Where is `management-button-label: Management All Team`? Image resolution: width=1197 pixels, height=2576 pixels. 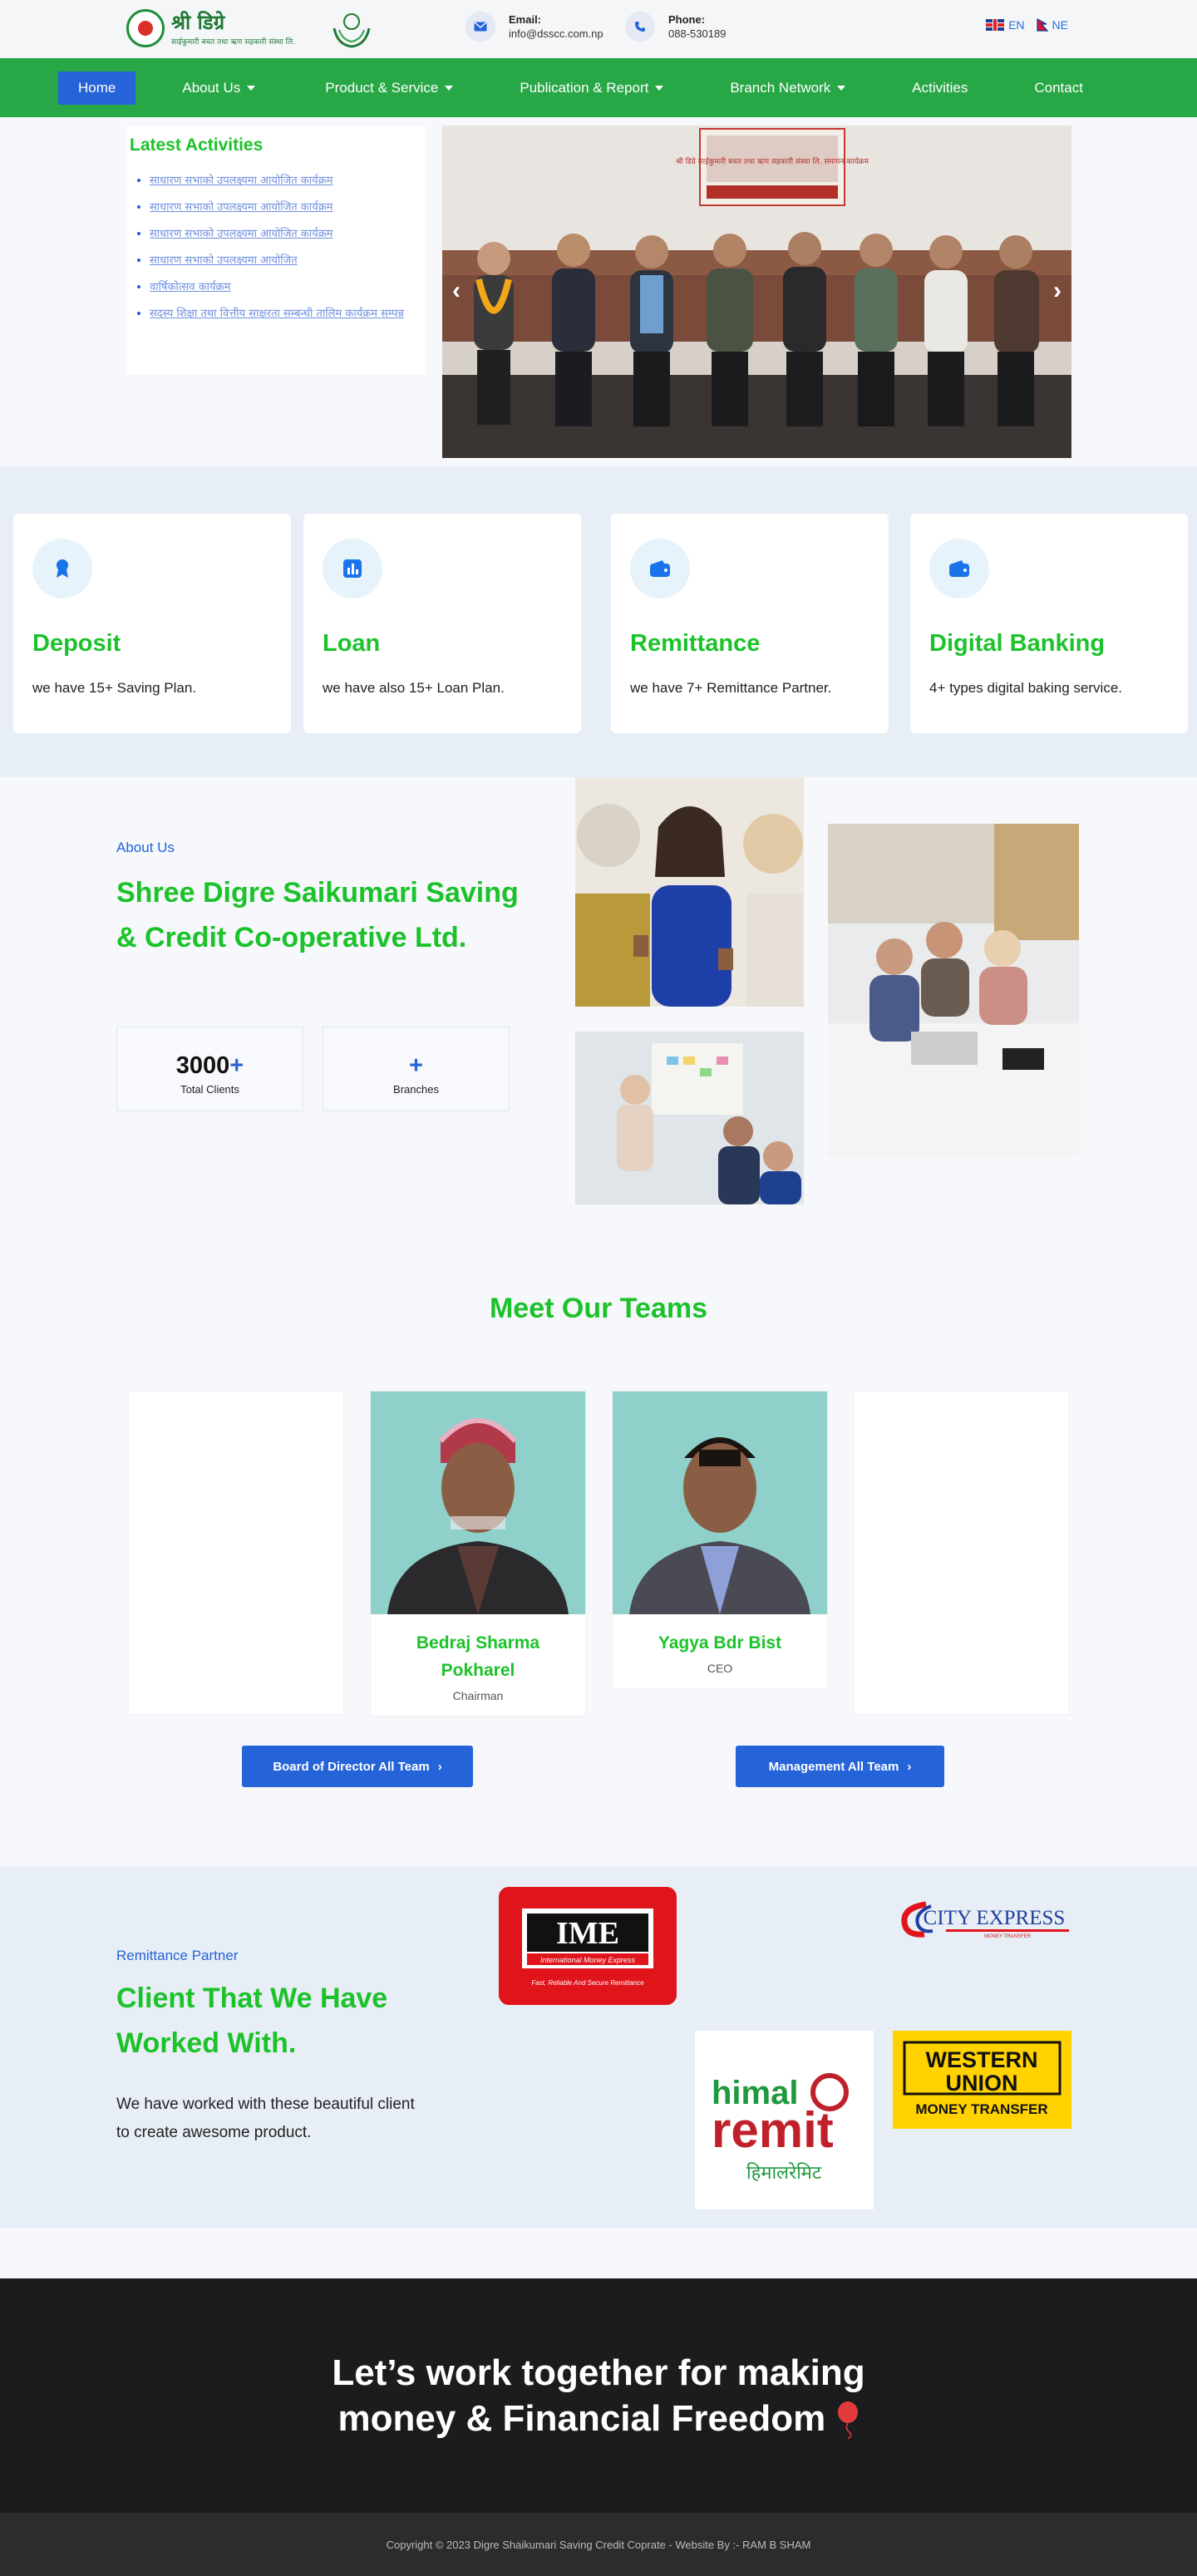
management-button-label: Management All Team is located at coordinates (833, 1766).